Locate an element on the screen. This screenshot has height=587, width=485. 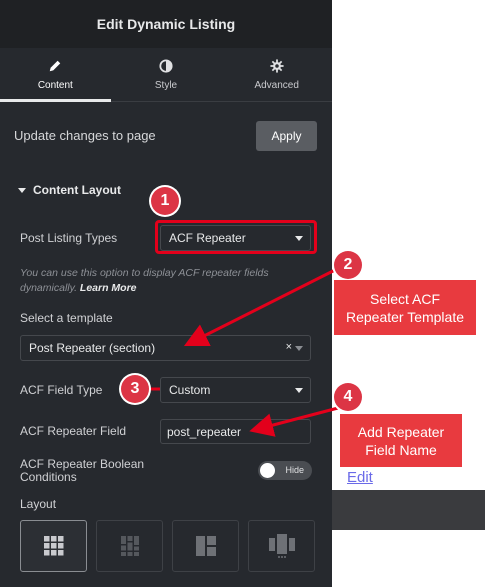
section-title: Content Layout is located at coordinates (77, 190).